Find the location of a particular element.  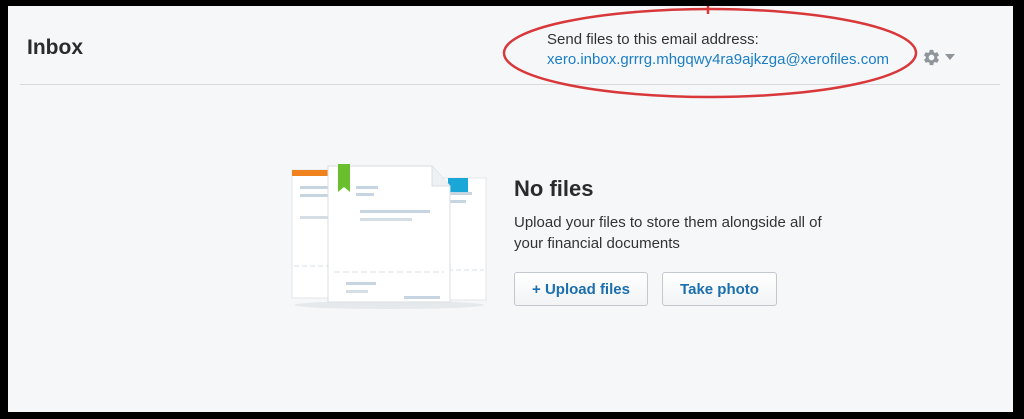

email-label: Send files to this email address: is located at coordinates (653, 39).